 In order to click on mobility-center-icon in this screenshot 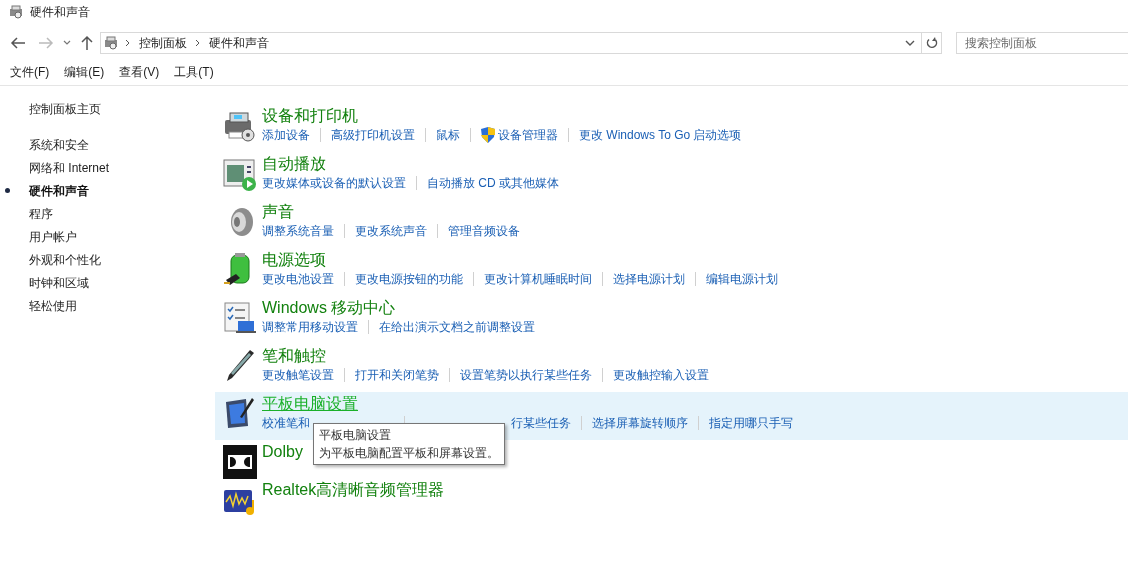, I will do `click(240, 318)`.